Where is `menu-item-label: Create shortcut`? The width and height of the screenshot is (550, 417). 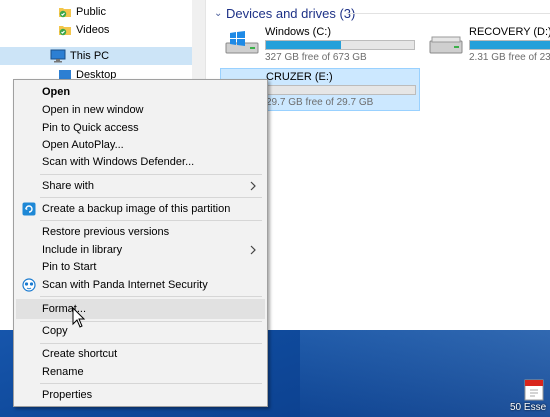 menu-item-label: Create shortcut is located at coordinates (80, 354).